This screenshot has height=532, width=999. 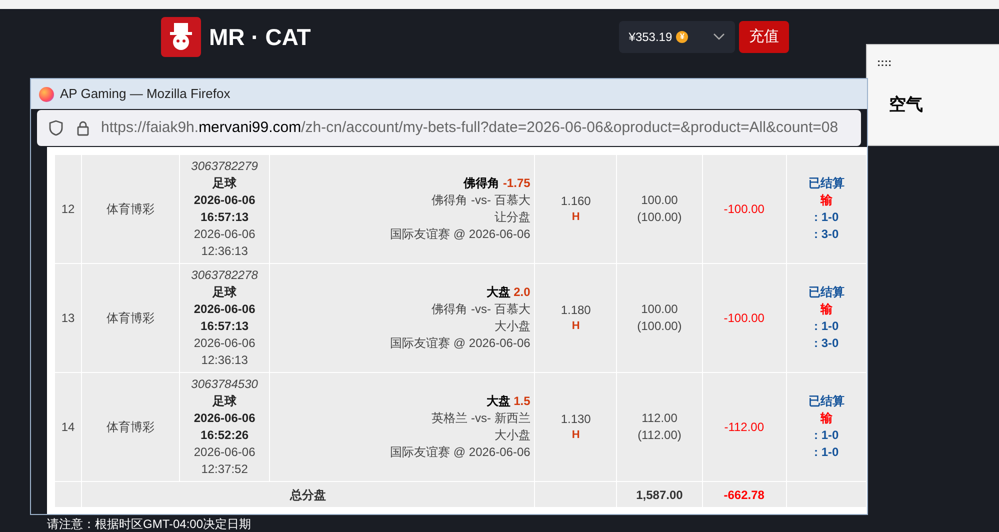 I want to click on handicap-line: 1.5, so click(x=522, y=401).